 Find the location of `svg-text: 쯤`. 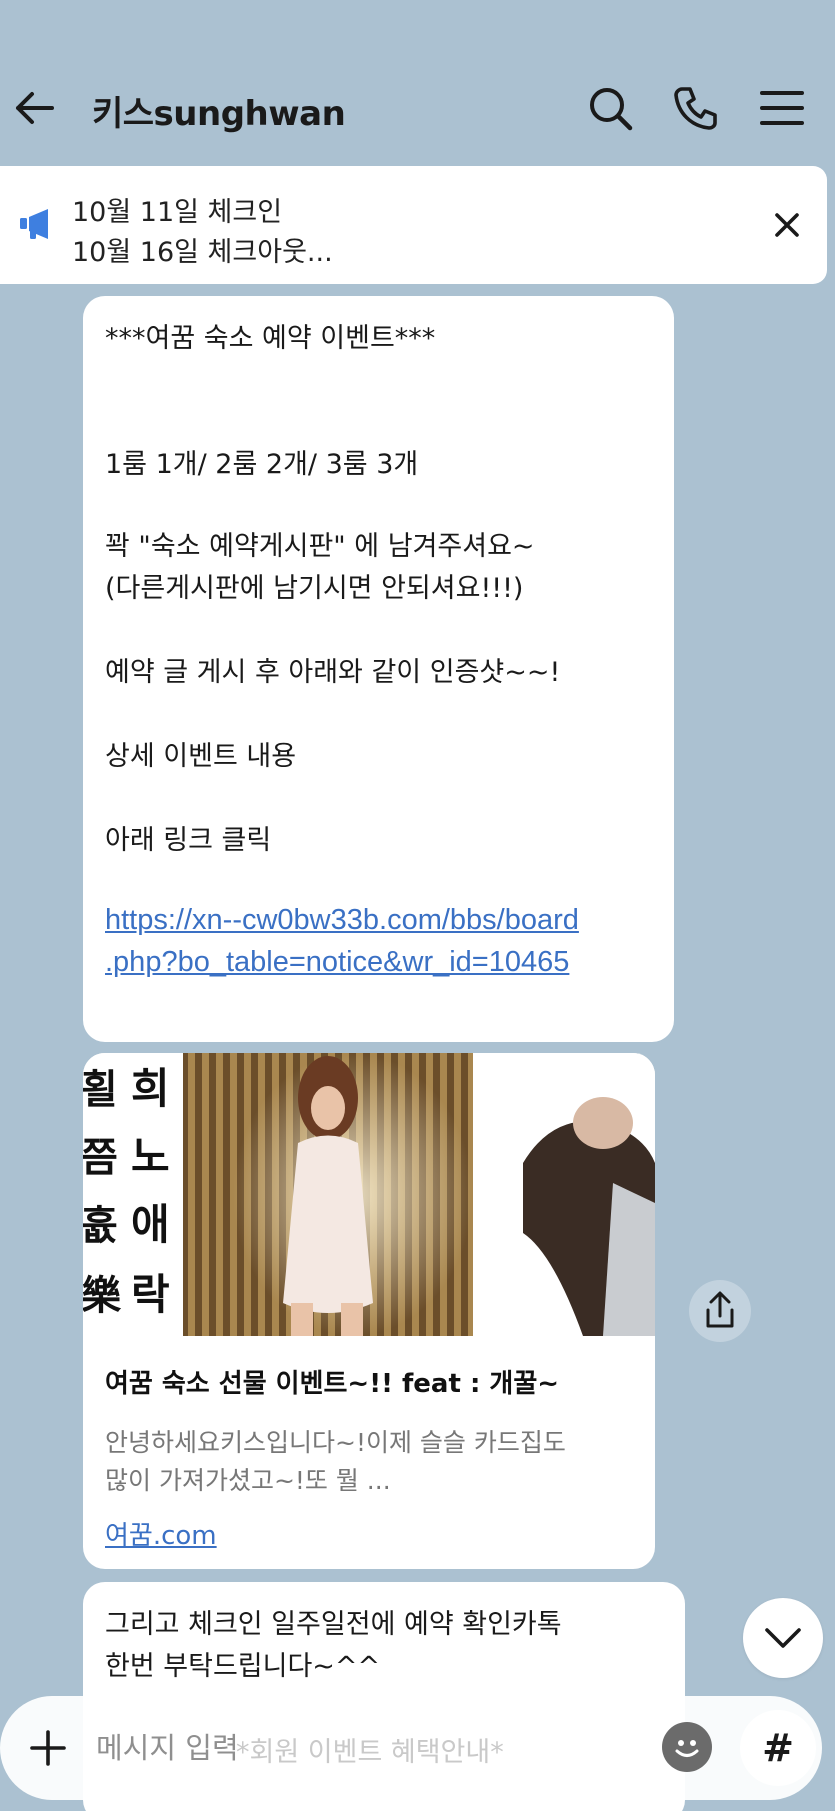

svg-text: 쯤 is located at coordinates (100, 1157).